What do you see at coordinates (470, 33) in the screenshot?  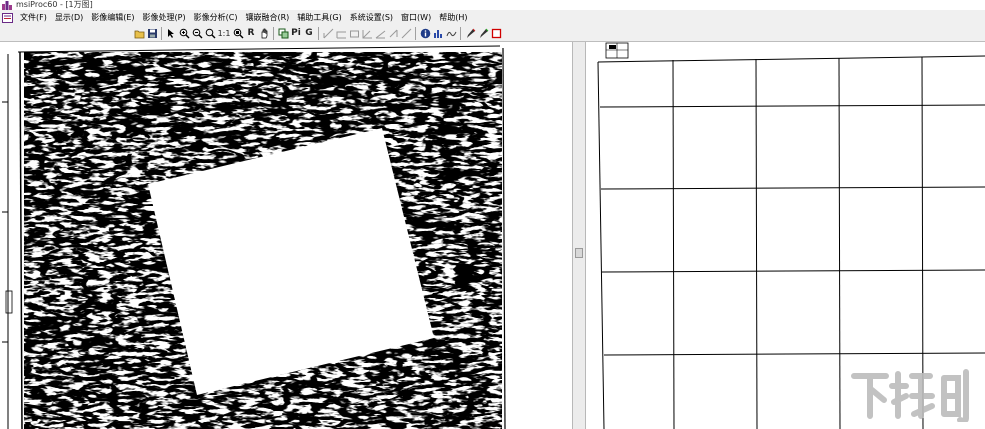 I see `pen-icon` at bounding box center [470, 33].